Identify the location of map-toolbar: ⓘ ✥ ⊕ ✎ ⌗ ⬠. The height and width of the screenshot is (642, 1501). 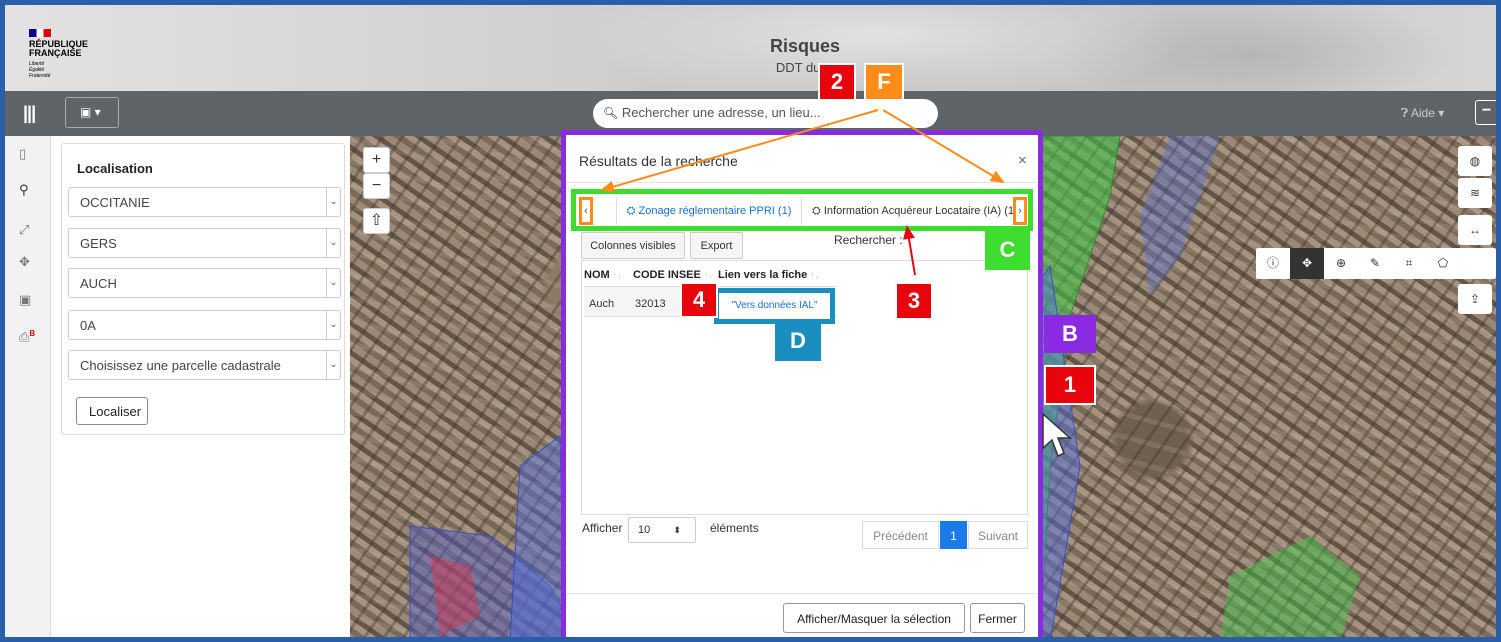
(1376, 263).